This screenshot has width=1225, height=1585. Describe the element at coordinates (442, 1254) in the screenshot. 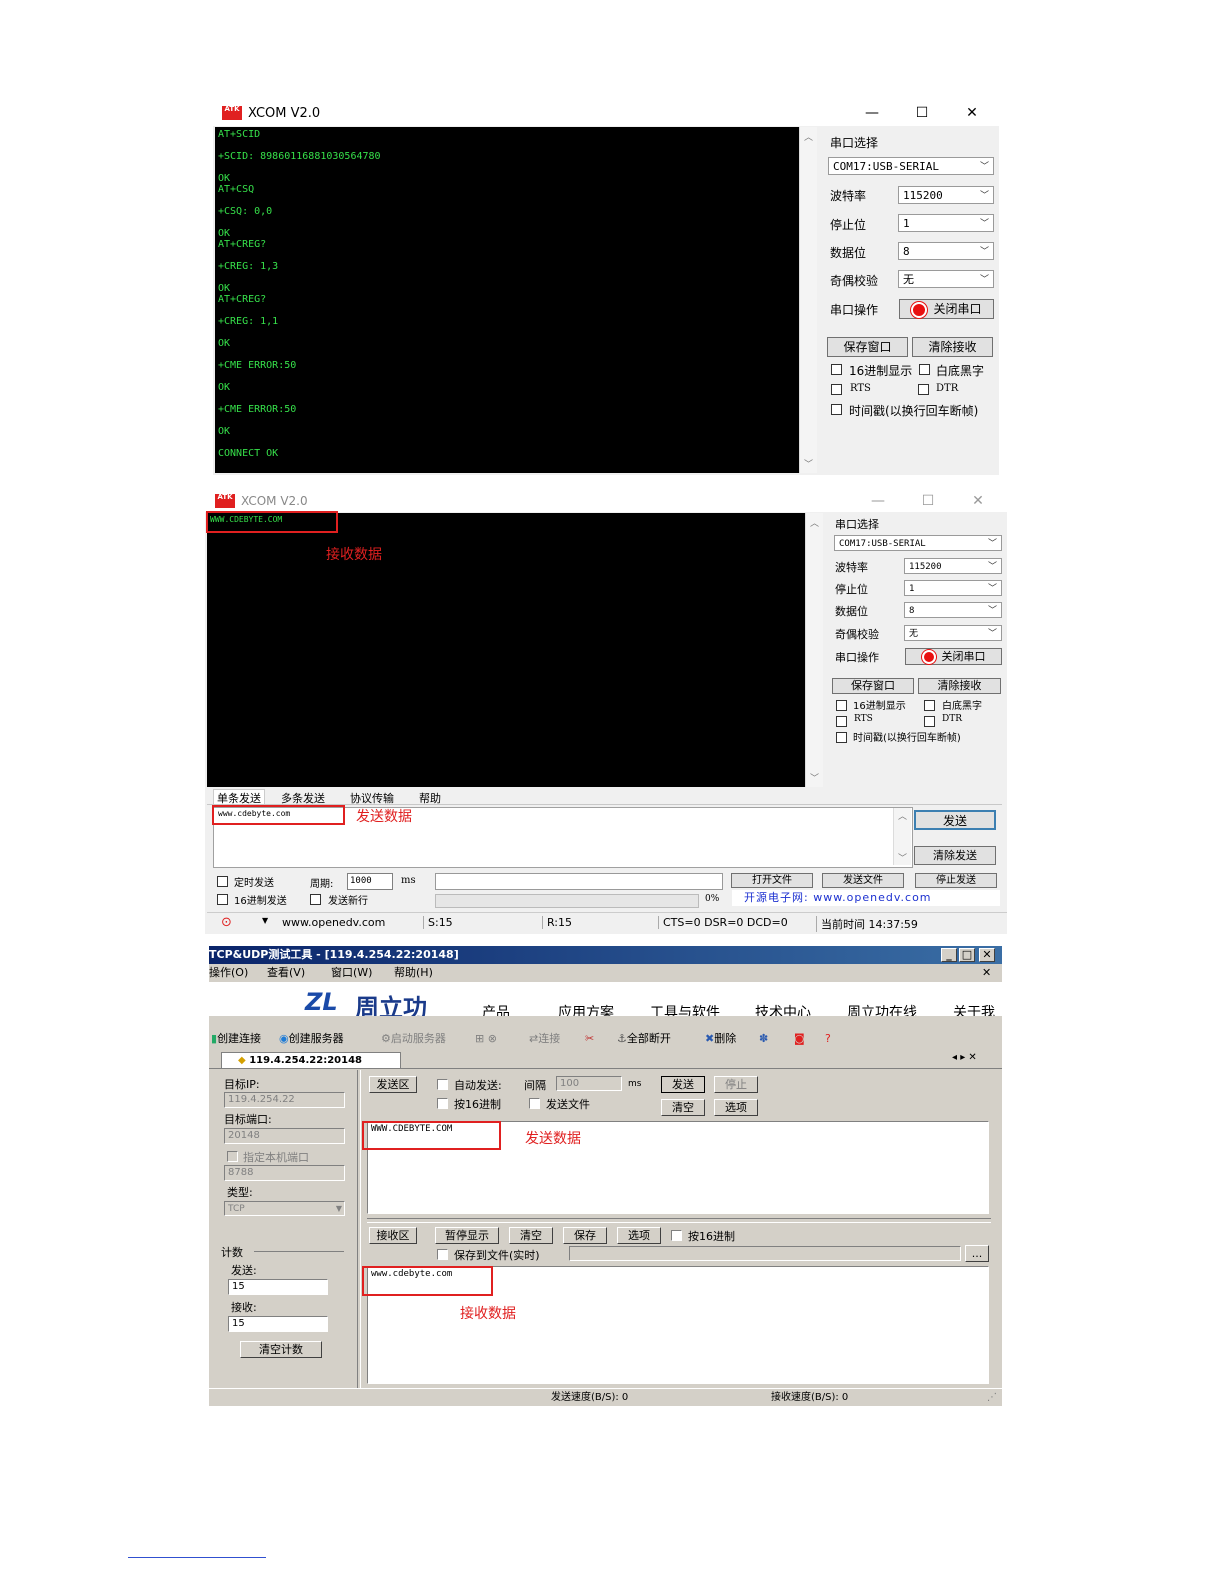

I see `save-to-file-checkbox` at that location.